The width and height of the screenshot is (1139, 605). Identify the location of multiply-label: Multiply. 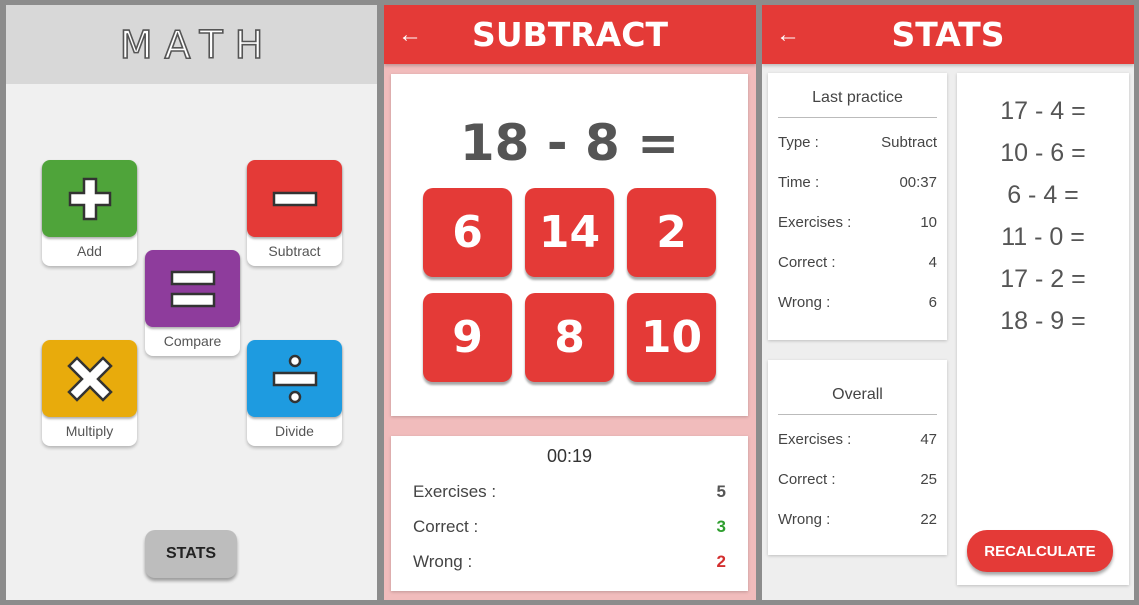
(89, 431).